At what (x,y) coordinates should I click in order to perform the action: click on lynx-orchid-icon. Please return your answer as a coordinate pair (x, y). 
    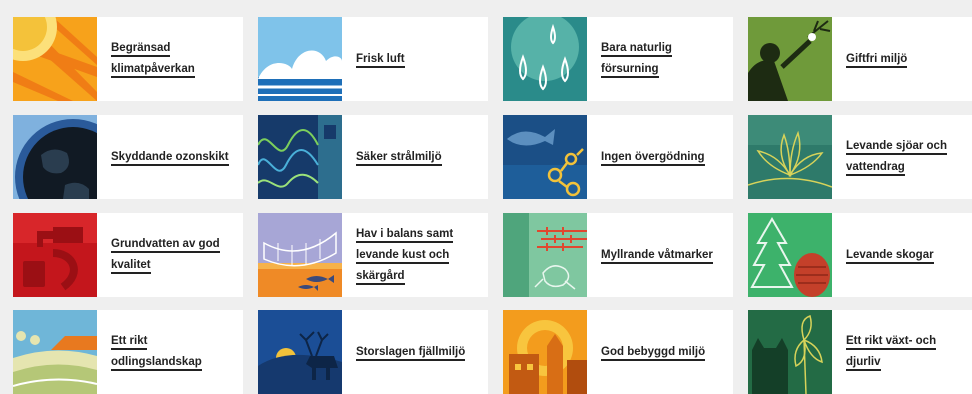
    Looking at the image, I should click on (790, 352).